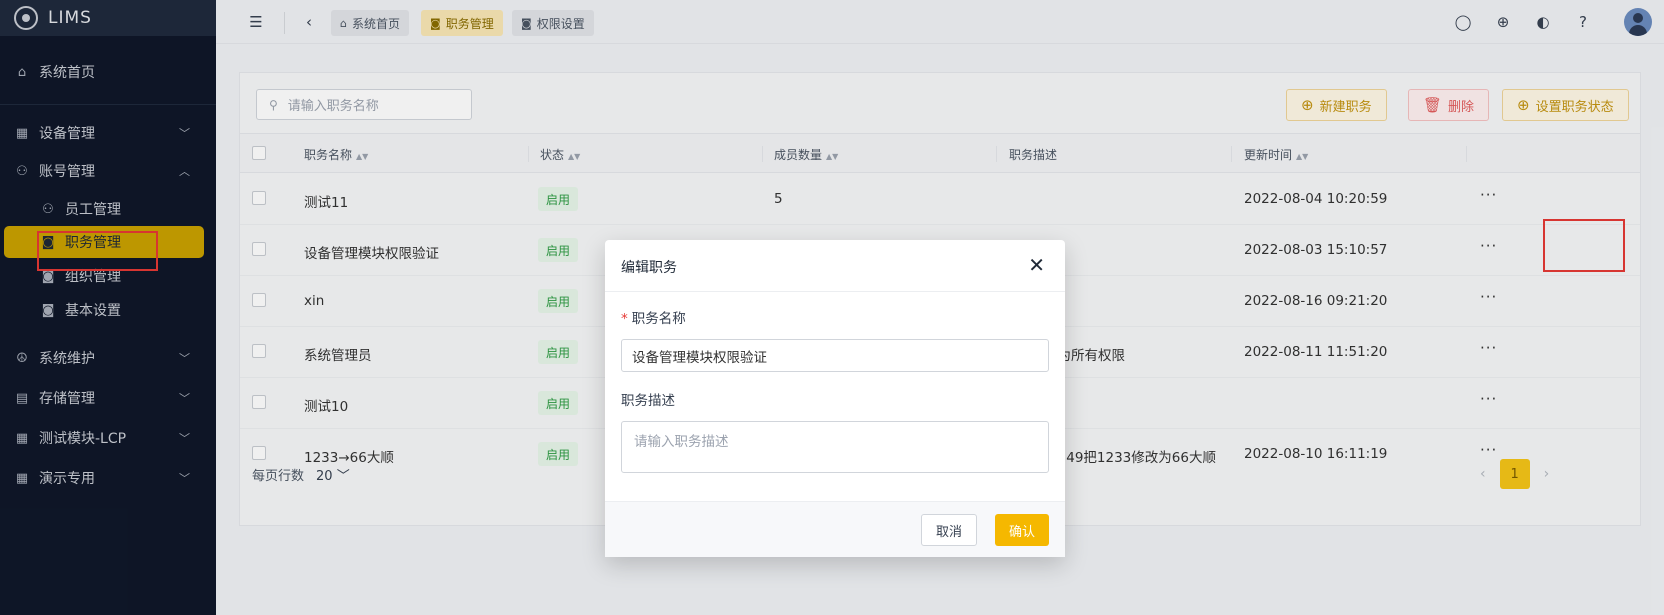 The height and width of the screenshot is (615, 1664). What do you see at coordinates (648, 401) in the screenshot?
I see `description-label: 职务描述` at bounding box center [648, 401].